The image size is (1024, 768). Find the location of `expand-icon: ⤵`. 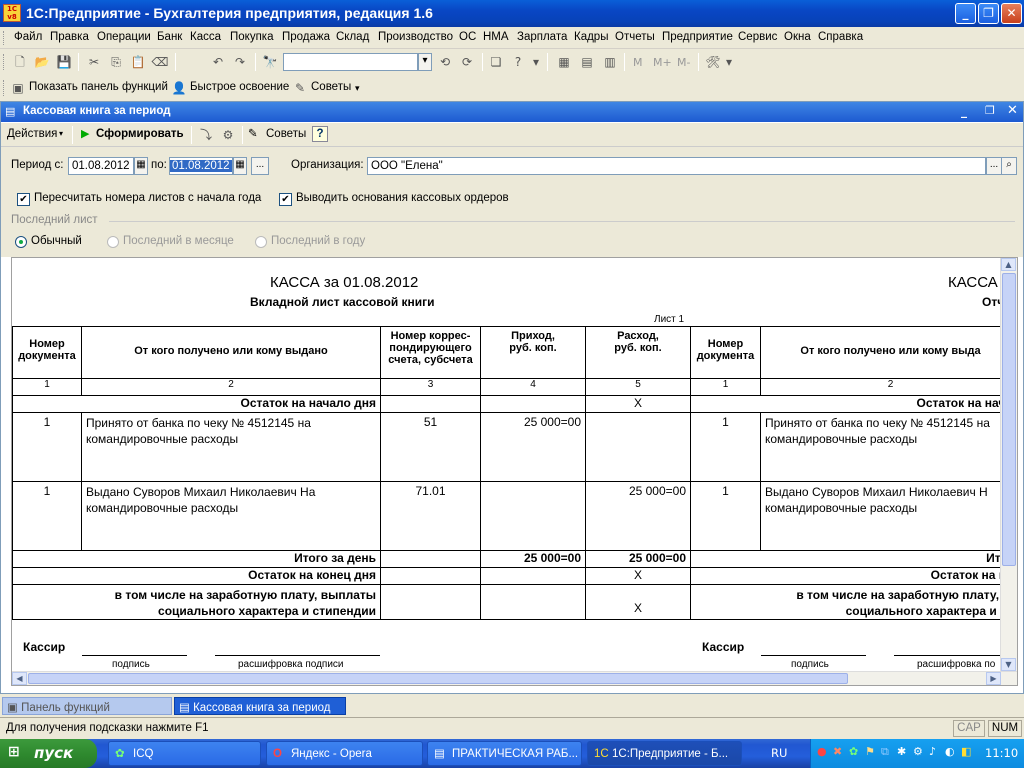

expand-icon: ⤵ is located at coordinates (206, 135).